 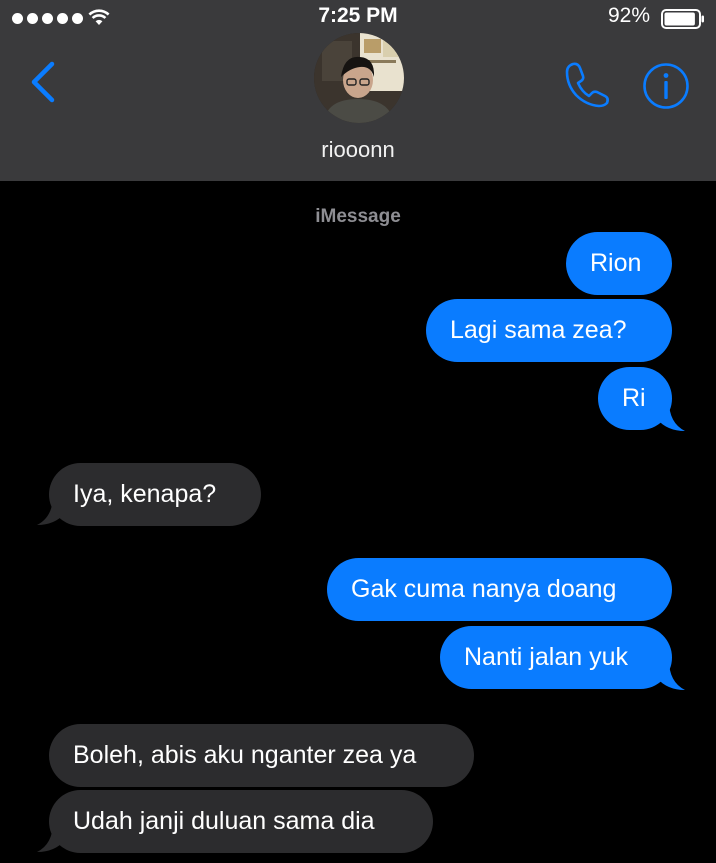 What do you see at coordinates (619, 263) in the screenshot?
I see `outgoing-message: Rion` at bounding box center [619, 263].